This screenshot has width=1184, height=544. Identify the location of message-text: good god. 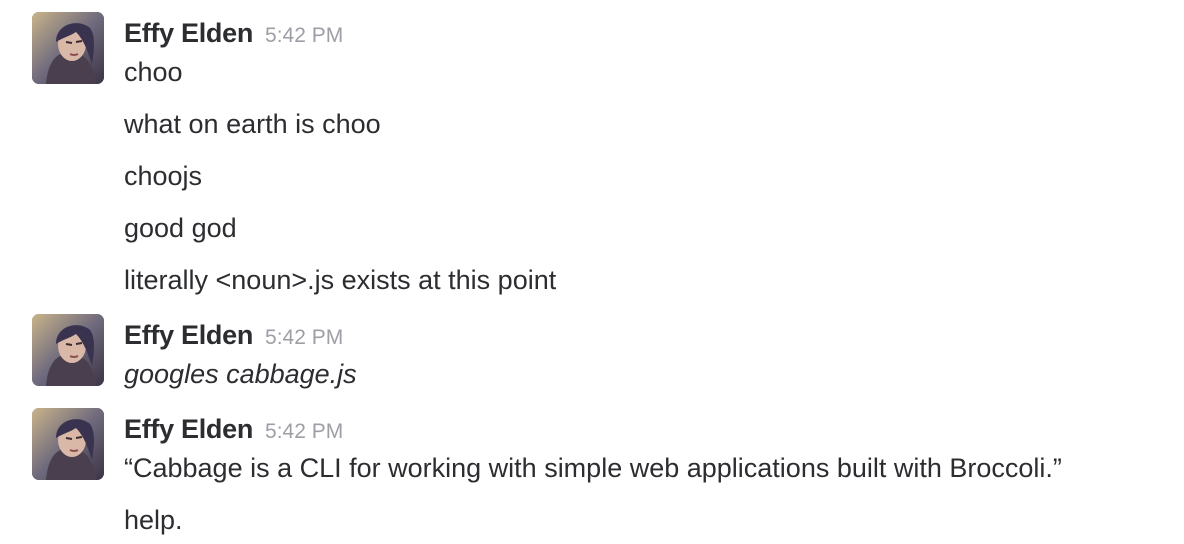
(180, 228).